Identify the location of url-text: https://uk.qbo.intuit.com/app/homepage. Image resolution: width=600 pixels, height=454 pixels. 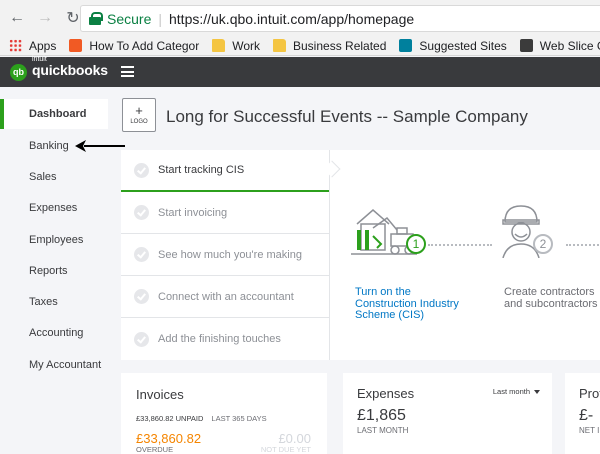
(292, 18).